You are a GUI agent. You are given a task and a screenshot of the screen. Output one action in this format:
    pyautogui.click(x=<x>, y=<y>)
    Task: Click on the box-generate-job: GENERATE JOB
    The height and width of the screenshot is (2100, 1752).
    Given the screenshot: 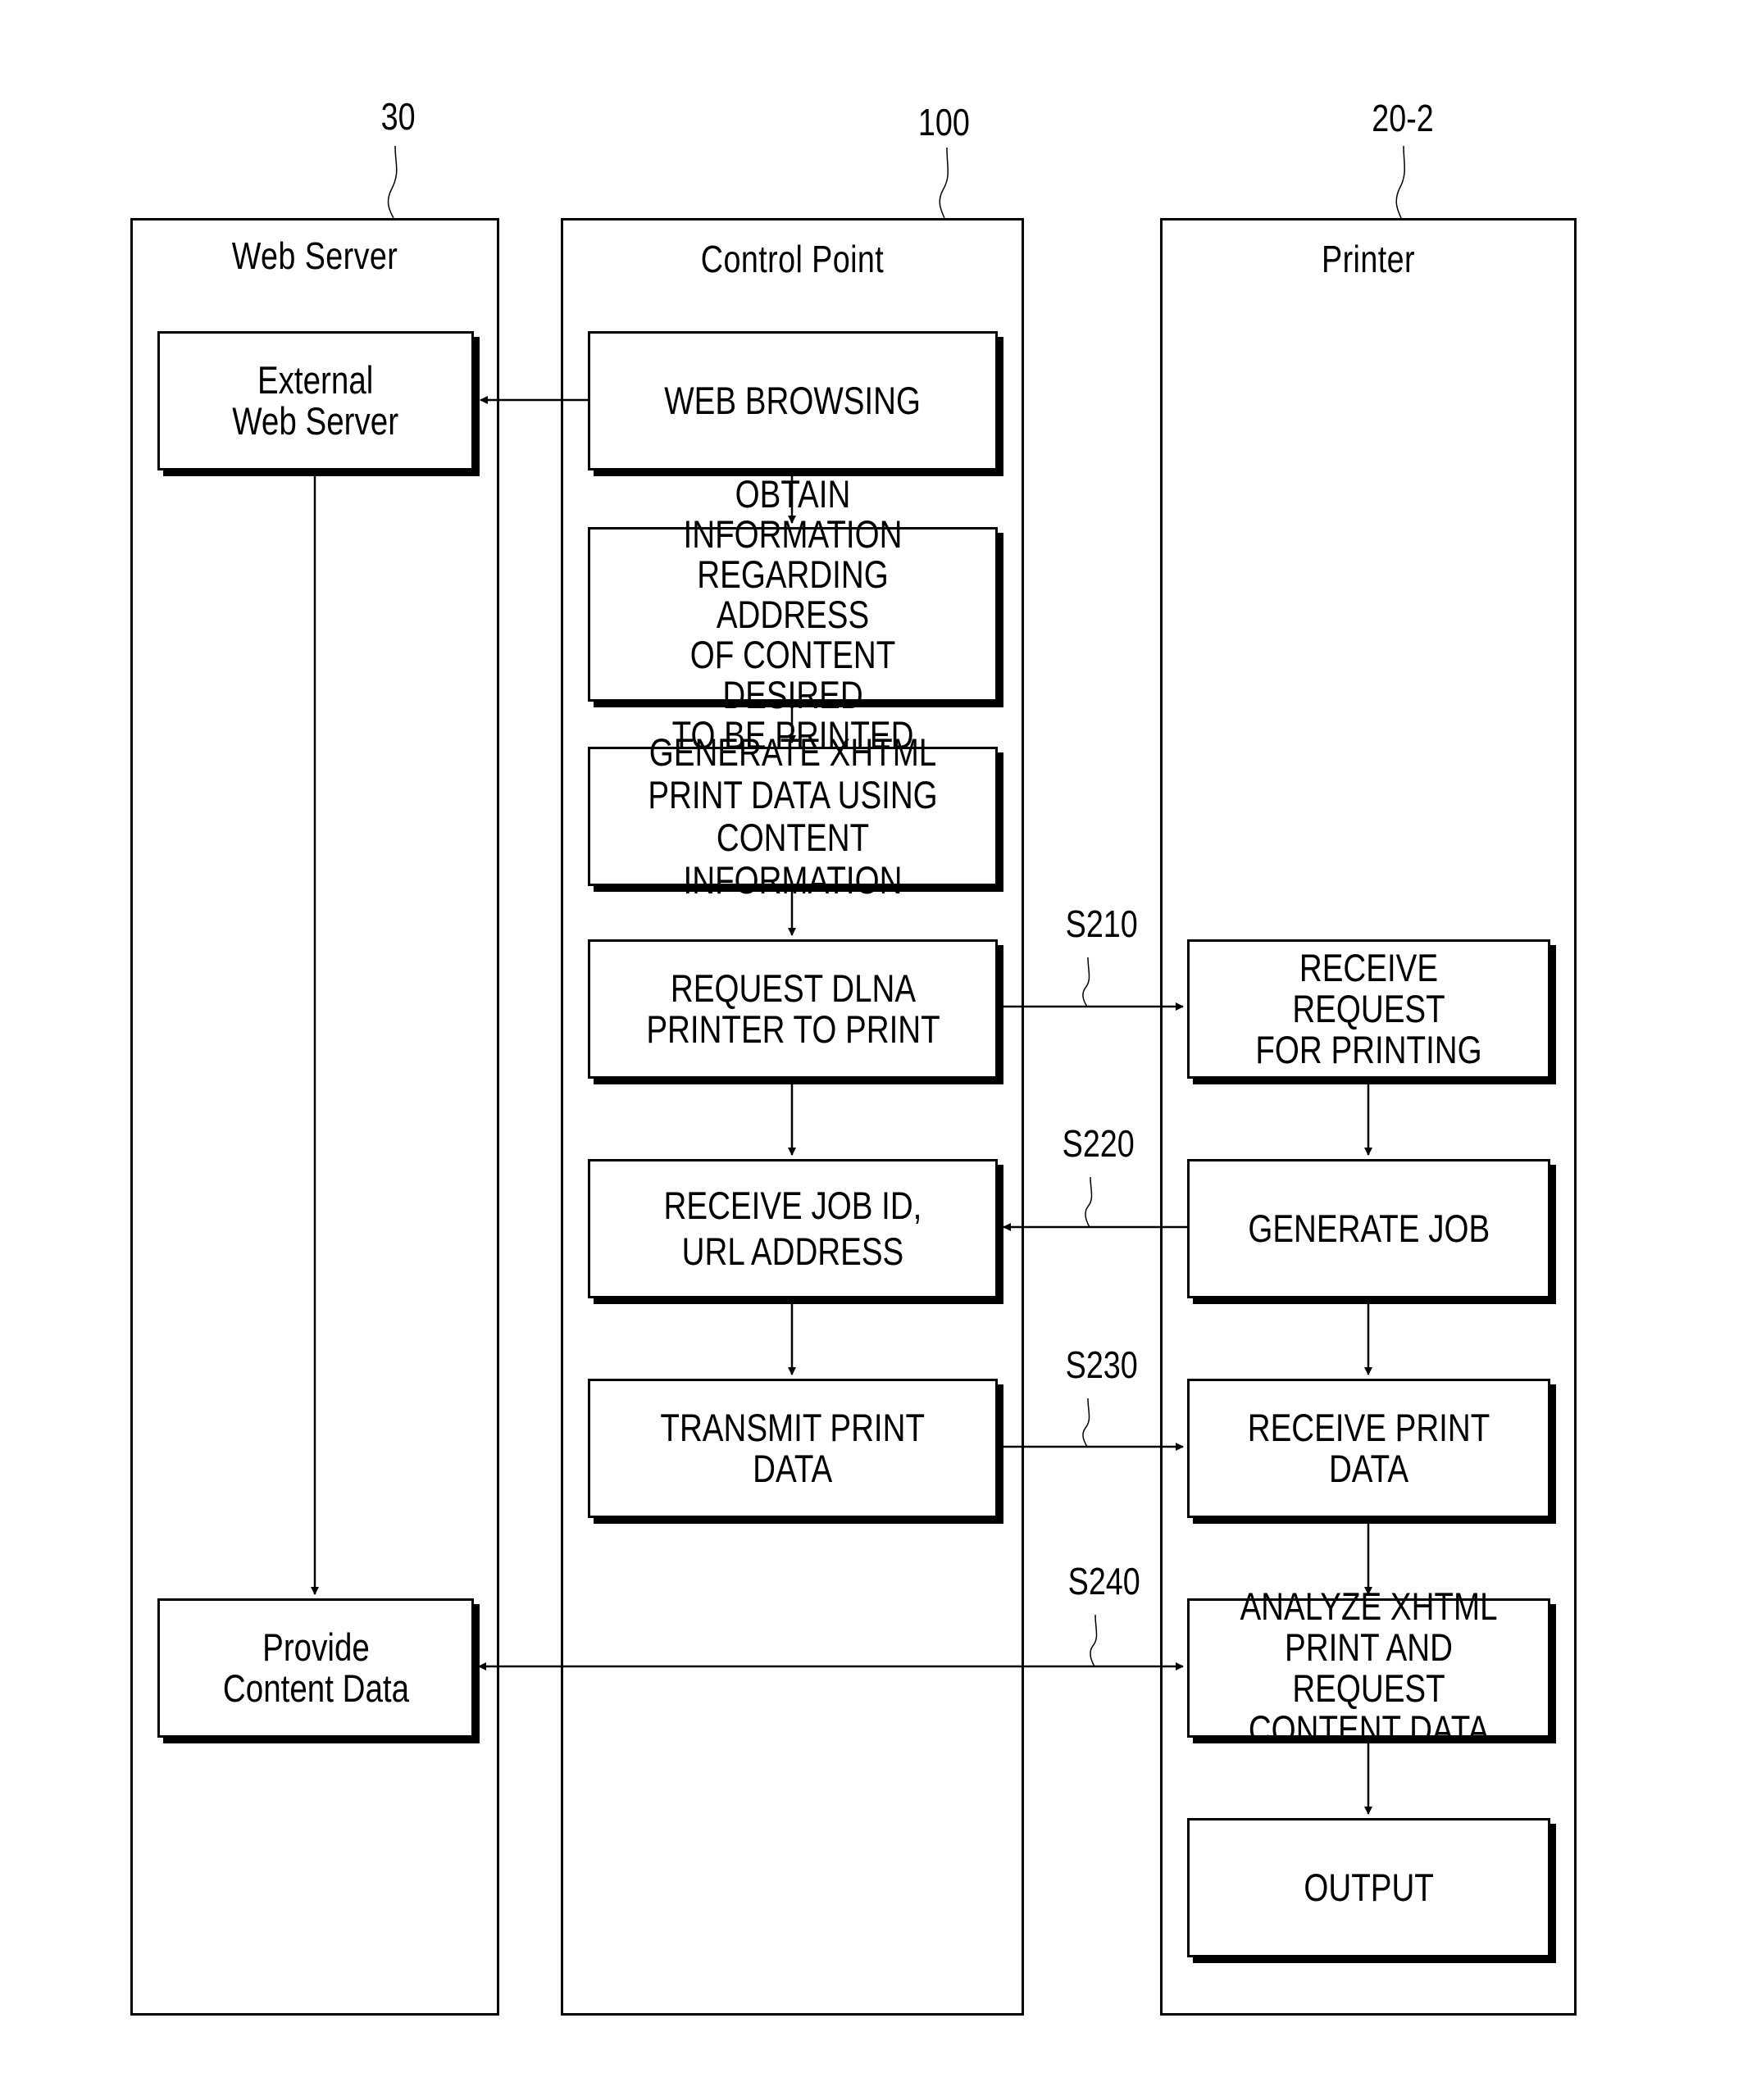 What is the action you would take?
    pyautogui.click(x=1368, y=1228)
    